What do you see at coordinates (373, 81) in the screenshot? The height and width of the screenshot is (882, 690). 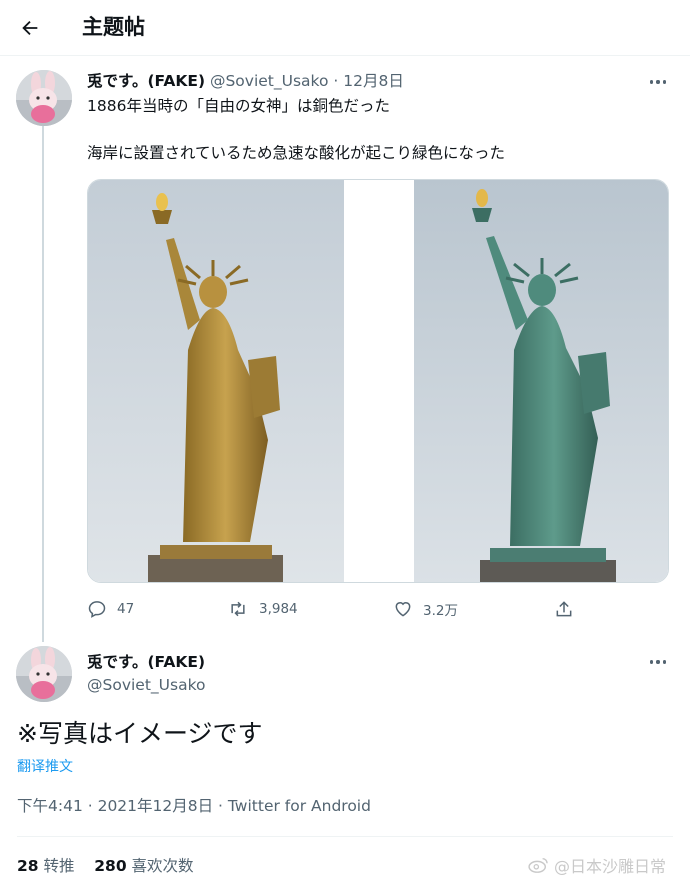 I see `tweet-date: 12月8日` at bounding box center [373, 81].